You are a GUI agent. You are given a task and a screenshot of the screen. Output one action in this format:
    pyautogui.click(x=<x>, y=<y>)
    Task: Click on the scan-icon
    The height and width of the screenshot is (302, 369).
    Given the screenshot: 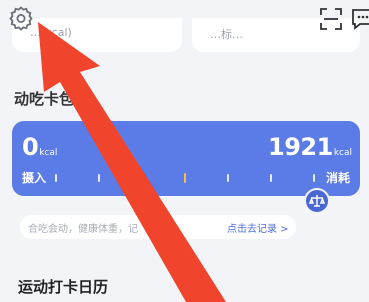 What is the action you would take?
    pyautogui.click(x=331, y=19)
    